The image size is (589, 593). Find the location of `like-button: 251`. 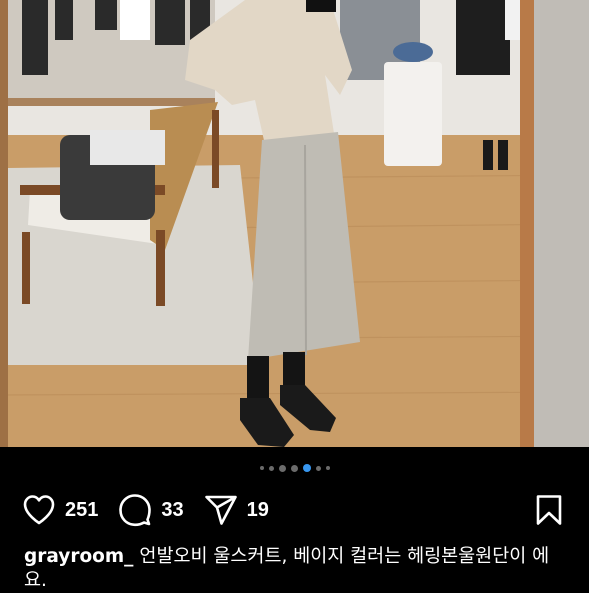

like-button: 251 is located at coordinates (60, 510).